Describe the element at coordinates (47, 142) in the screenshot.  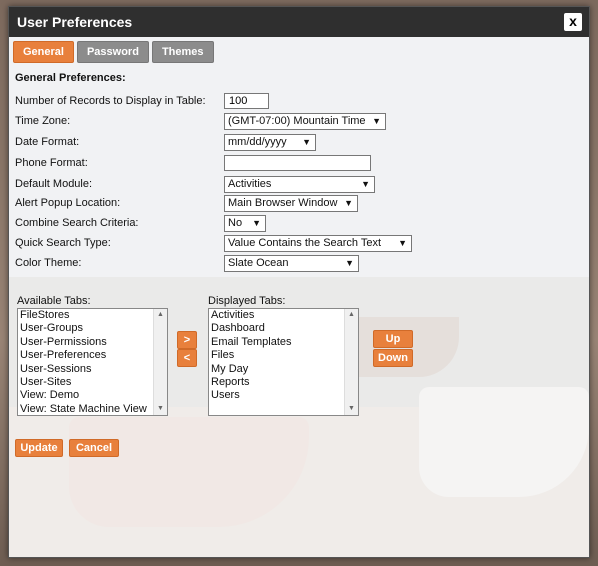
I see `date-format-label: Date Format:` at that location.